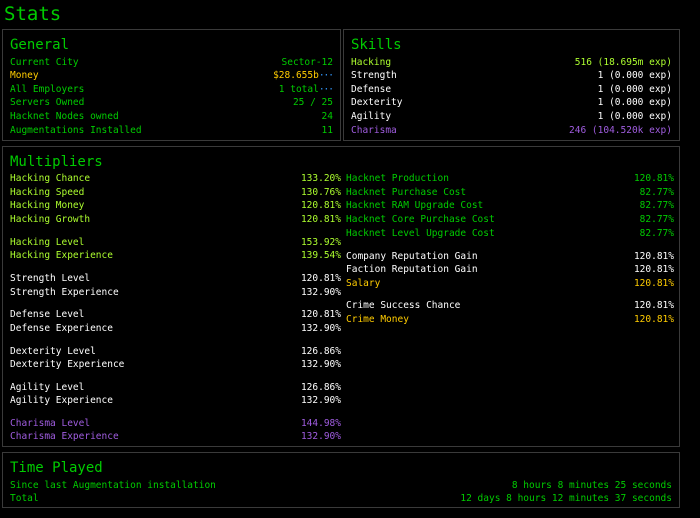  I want to click on multiplier-row: Hacknet Production 120.81%, so click(510, 178).